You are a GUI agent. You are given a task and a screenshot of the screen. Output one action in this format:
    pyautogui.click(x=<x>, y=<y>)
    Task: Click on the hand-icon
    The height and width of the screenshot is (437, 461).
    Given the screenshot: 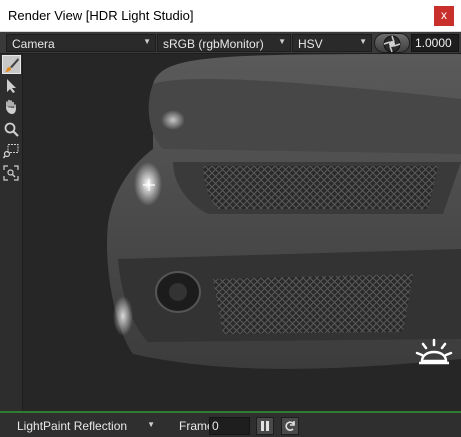 What is the action you would take?
    pyautogui.click(x=11, y=106)
    